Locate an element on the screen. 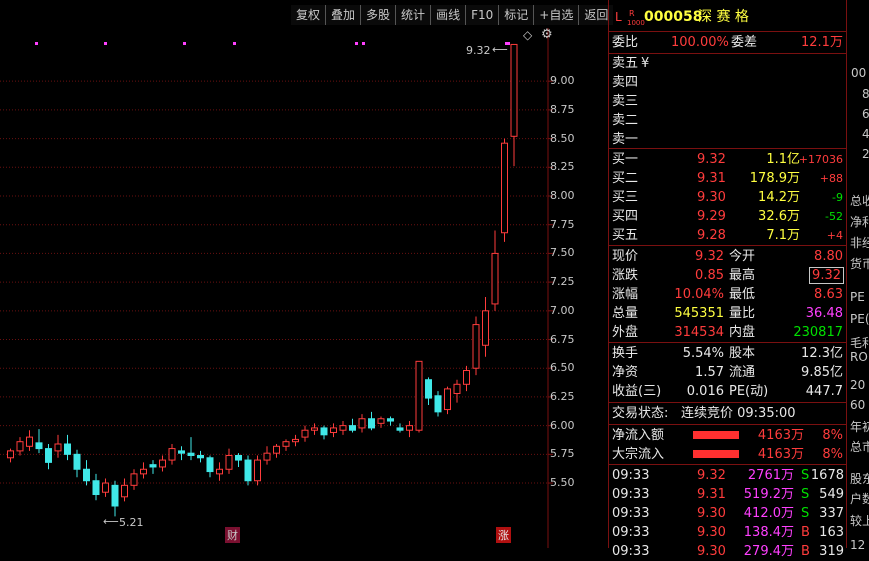 Image resolution: width=869 pixels, height=561 pixels. earnings-marker: 财 is located at coordinates (232, 535).